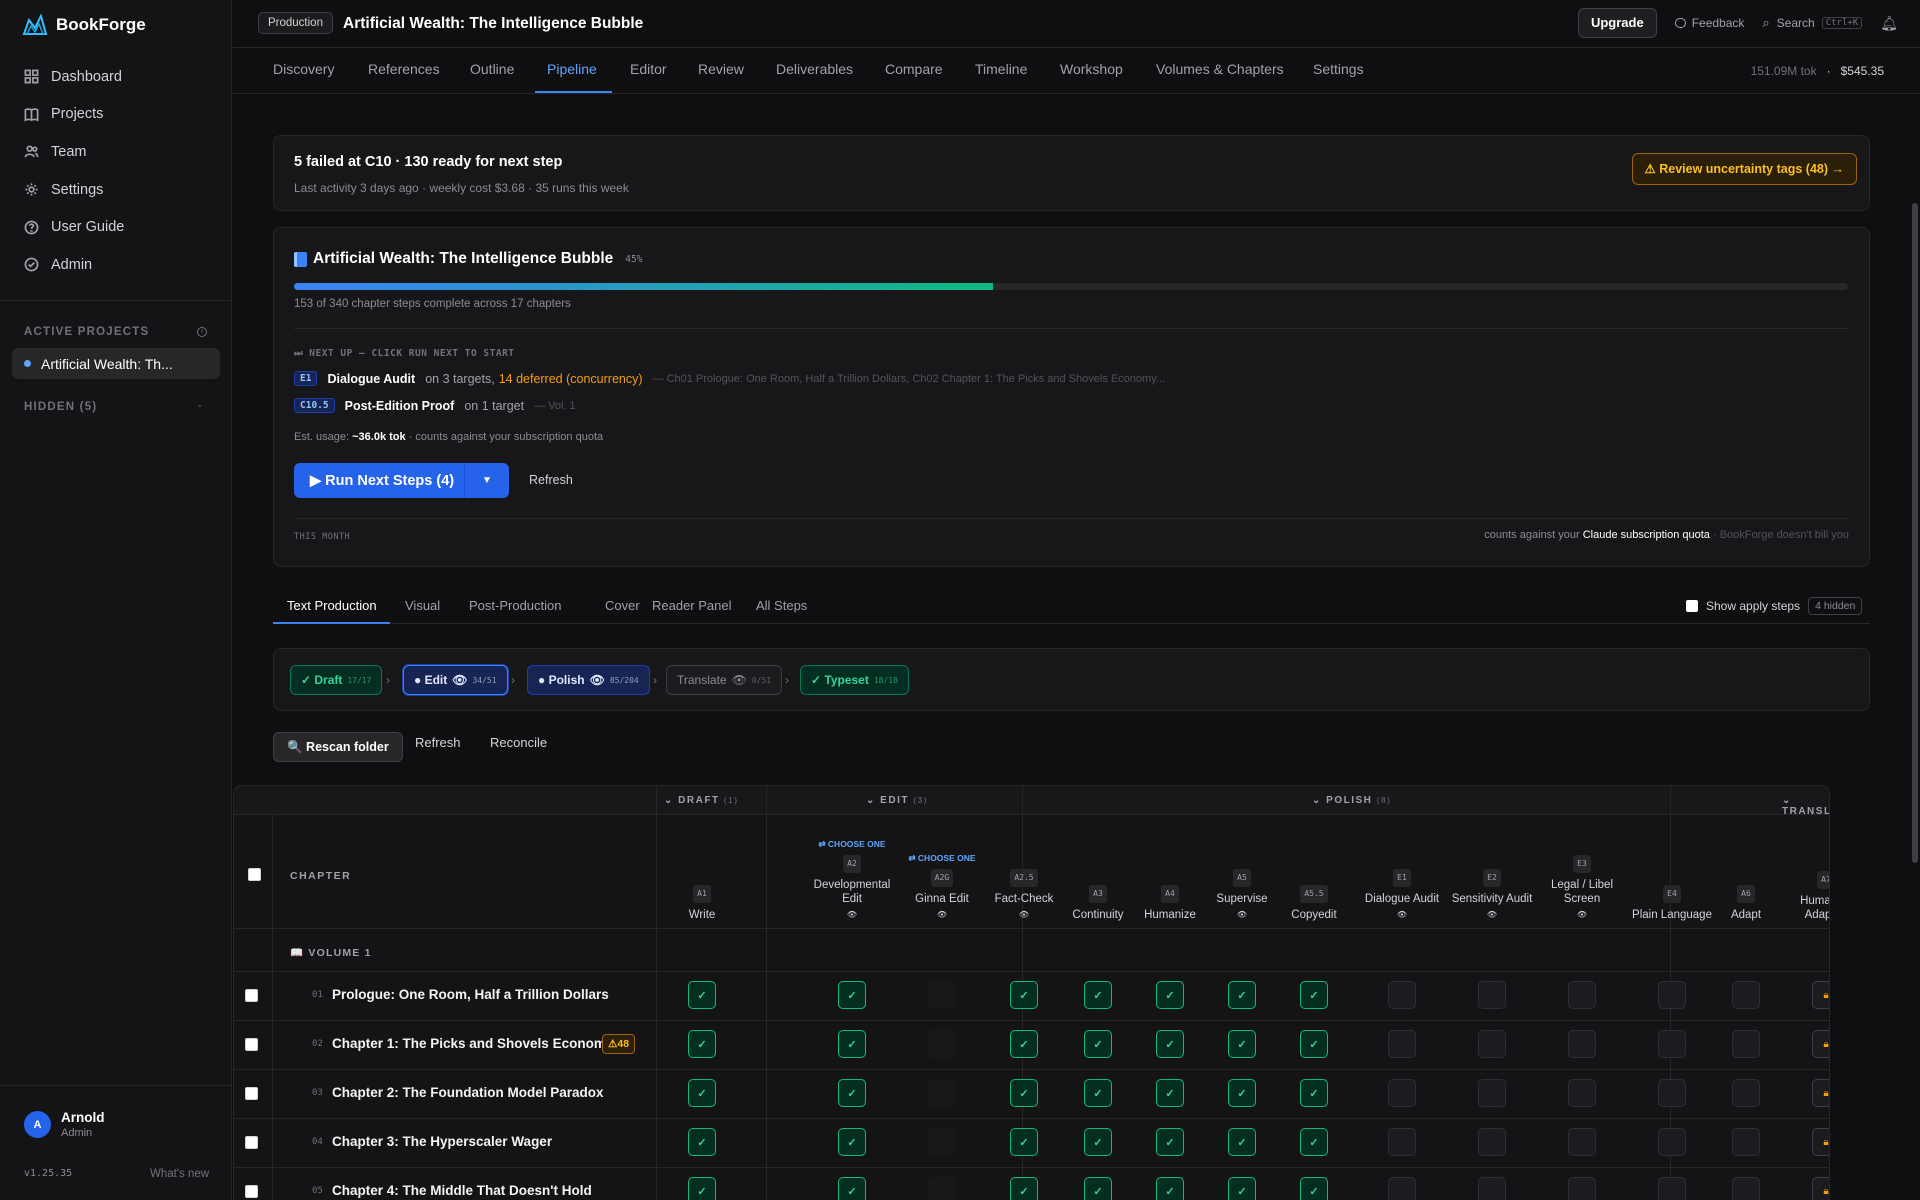  I want to click on column-header-a2-5: A2.5 Fact-Check 👁︎, so click(1024, 895).